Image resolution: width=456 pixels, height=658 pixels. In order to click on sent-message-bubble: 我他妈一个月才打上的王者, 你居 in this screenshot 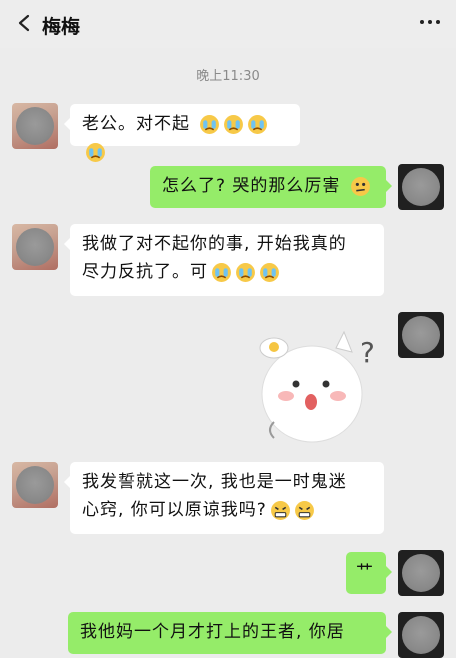, I will do `click(230, 633)`.